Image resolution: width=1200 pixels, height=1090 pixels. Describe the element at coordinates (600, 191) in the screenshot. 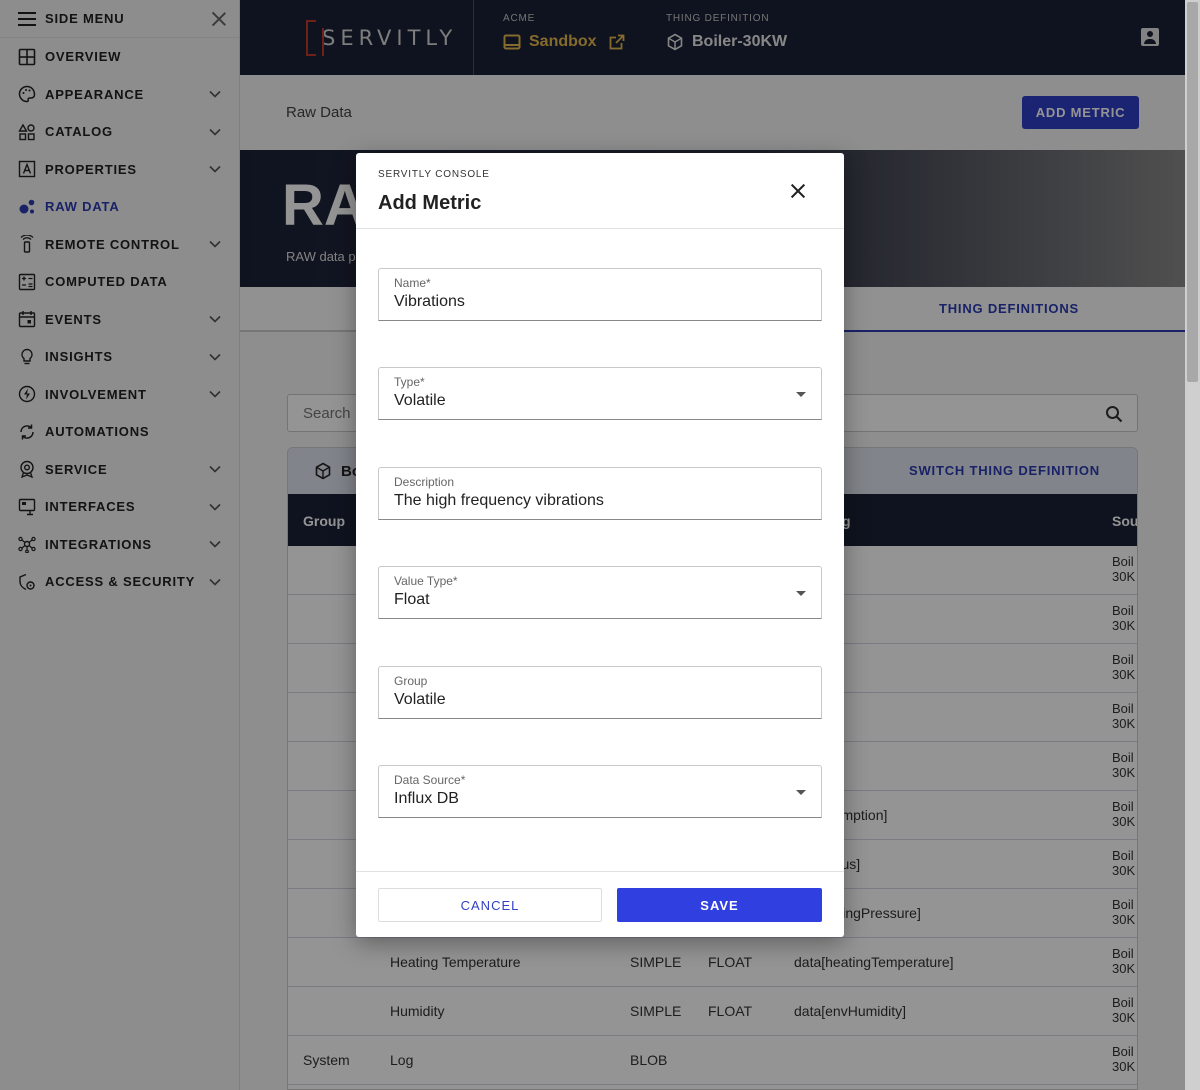

I see `dialog-header: SERVITLY CONSOLE Add Metric` at that location.